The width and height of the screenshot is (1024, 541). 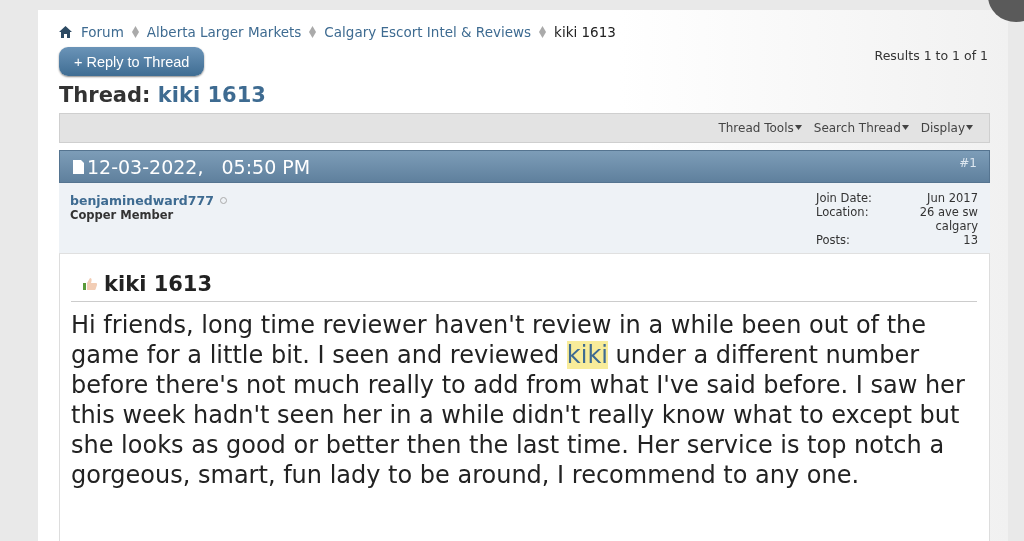 I want to click on post-title: kiki 1613, so click(x=158, y=284).